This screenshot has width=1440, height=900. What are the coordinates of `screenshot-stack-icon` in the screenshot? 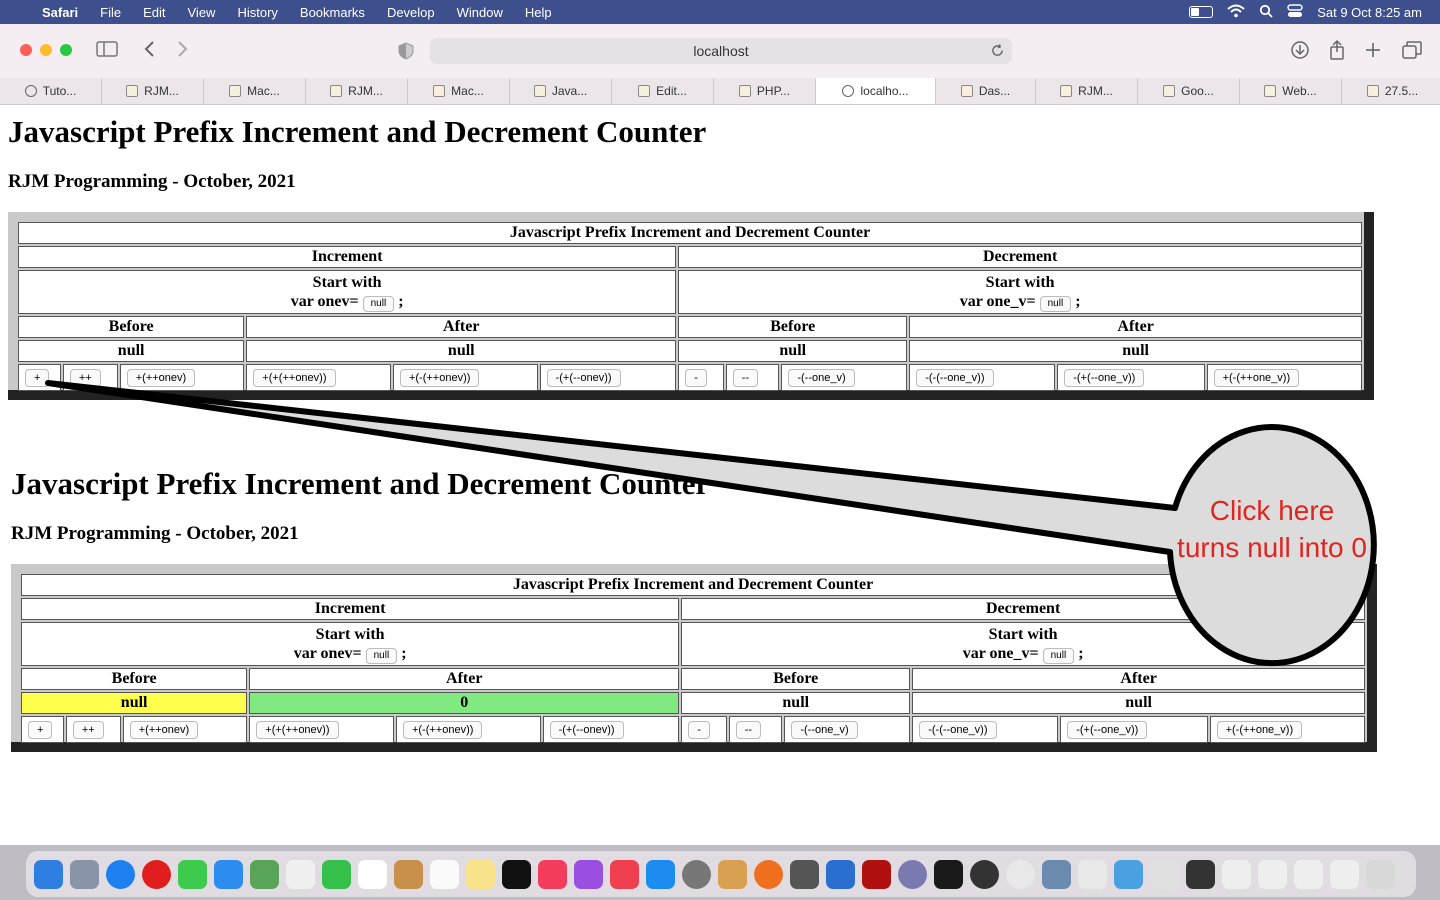 It's located at (1200, 874).